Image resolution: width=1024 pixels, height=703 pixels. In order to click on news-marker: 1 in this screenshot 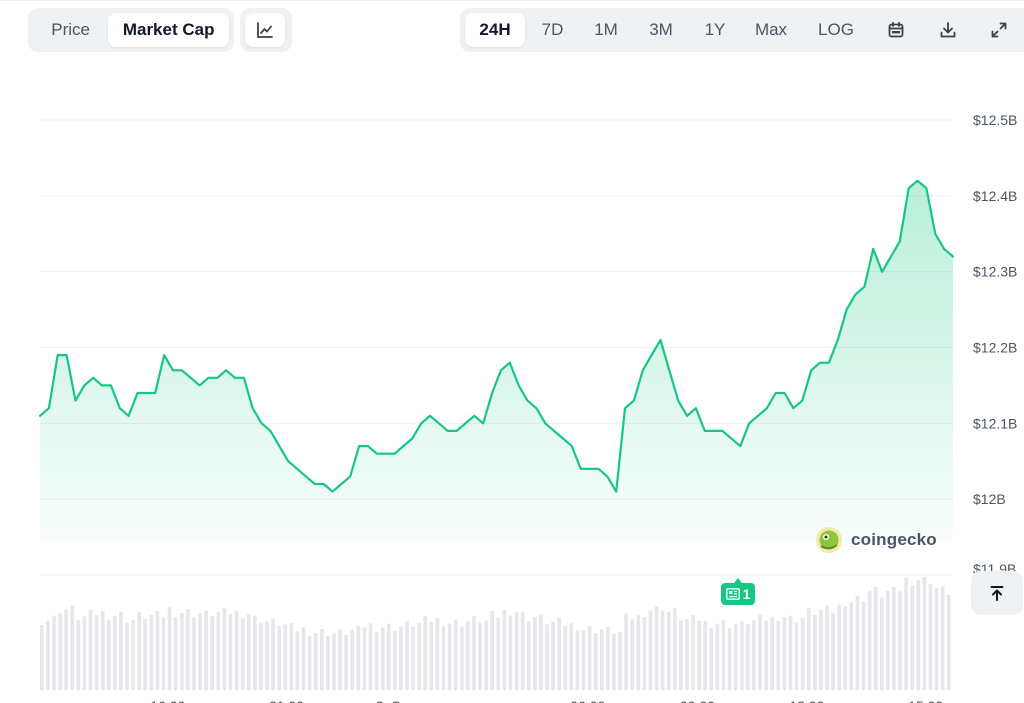, I will do `click(738, 591)`.